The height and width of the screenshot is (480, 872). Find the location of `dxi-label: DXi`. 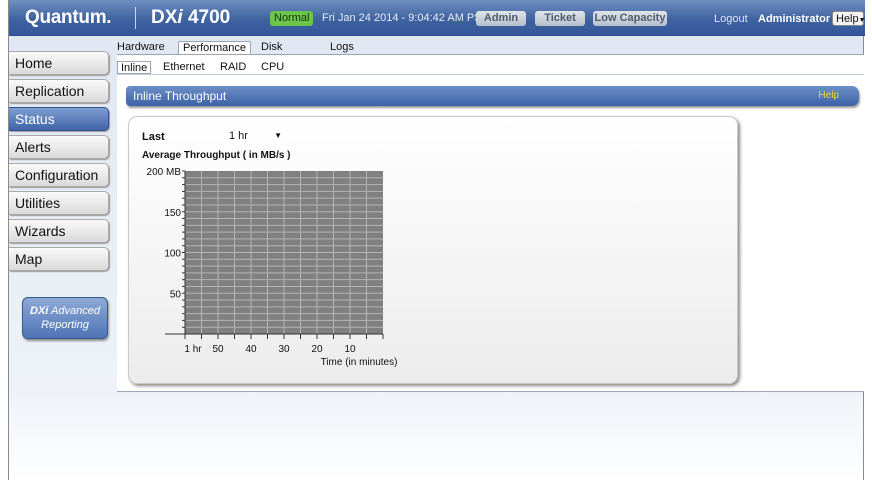

dxi-label: DXi is located at coordinates (39, 311).